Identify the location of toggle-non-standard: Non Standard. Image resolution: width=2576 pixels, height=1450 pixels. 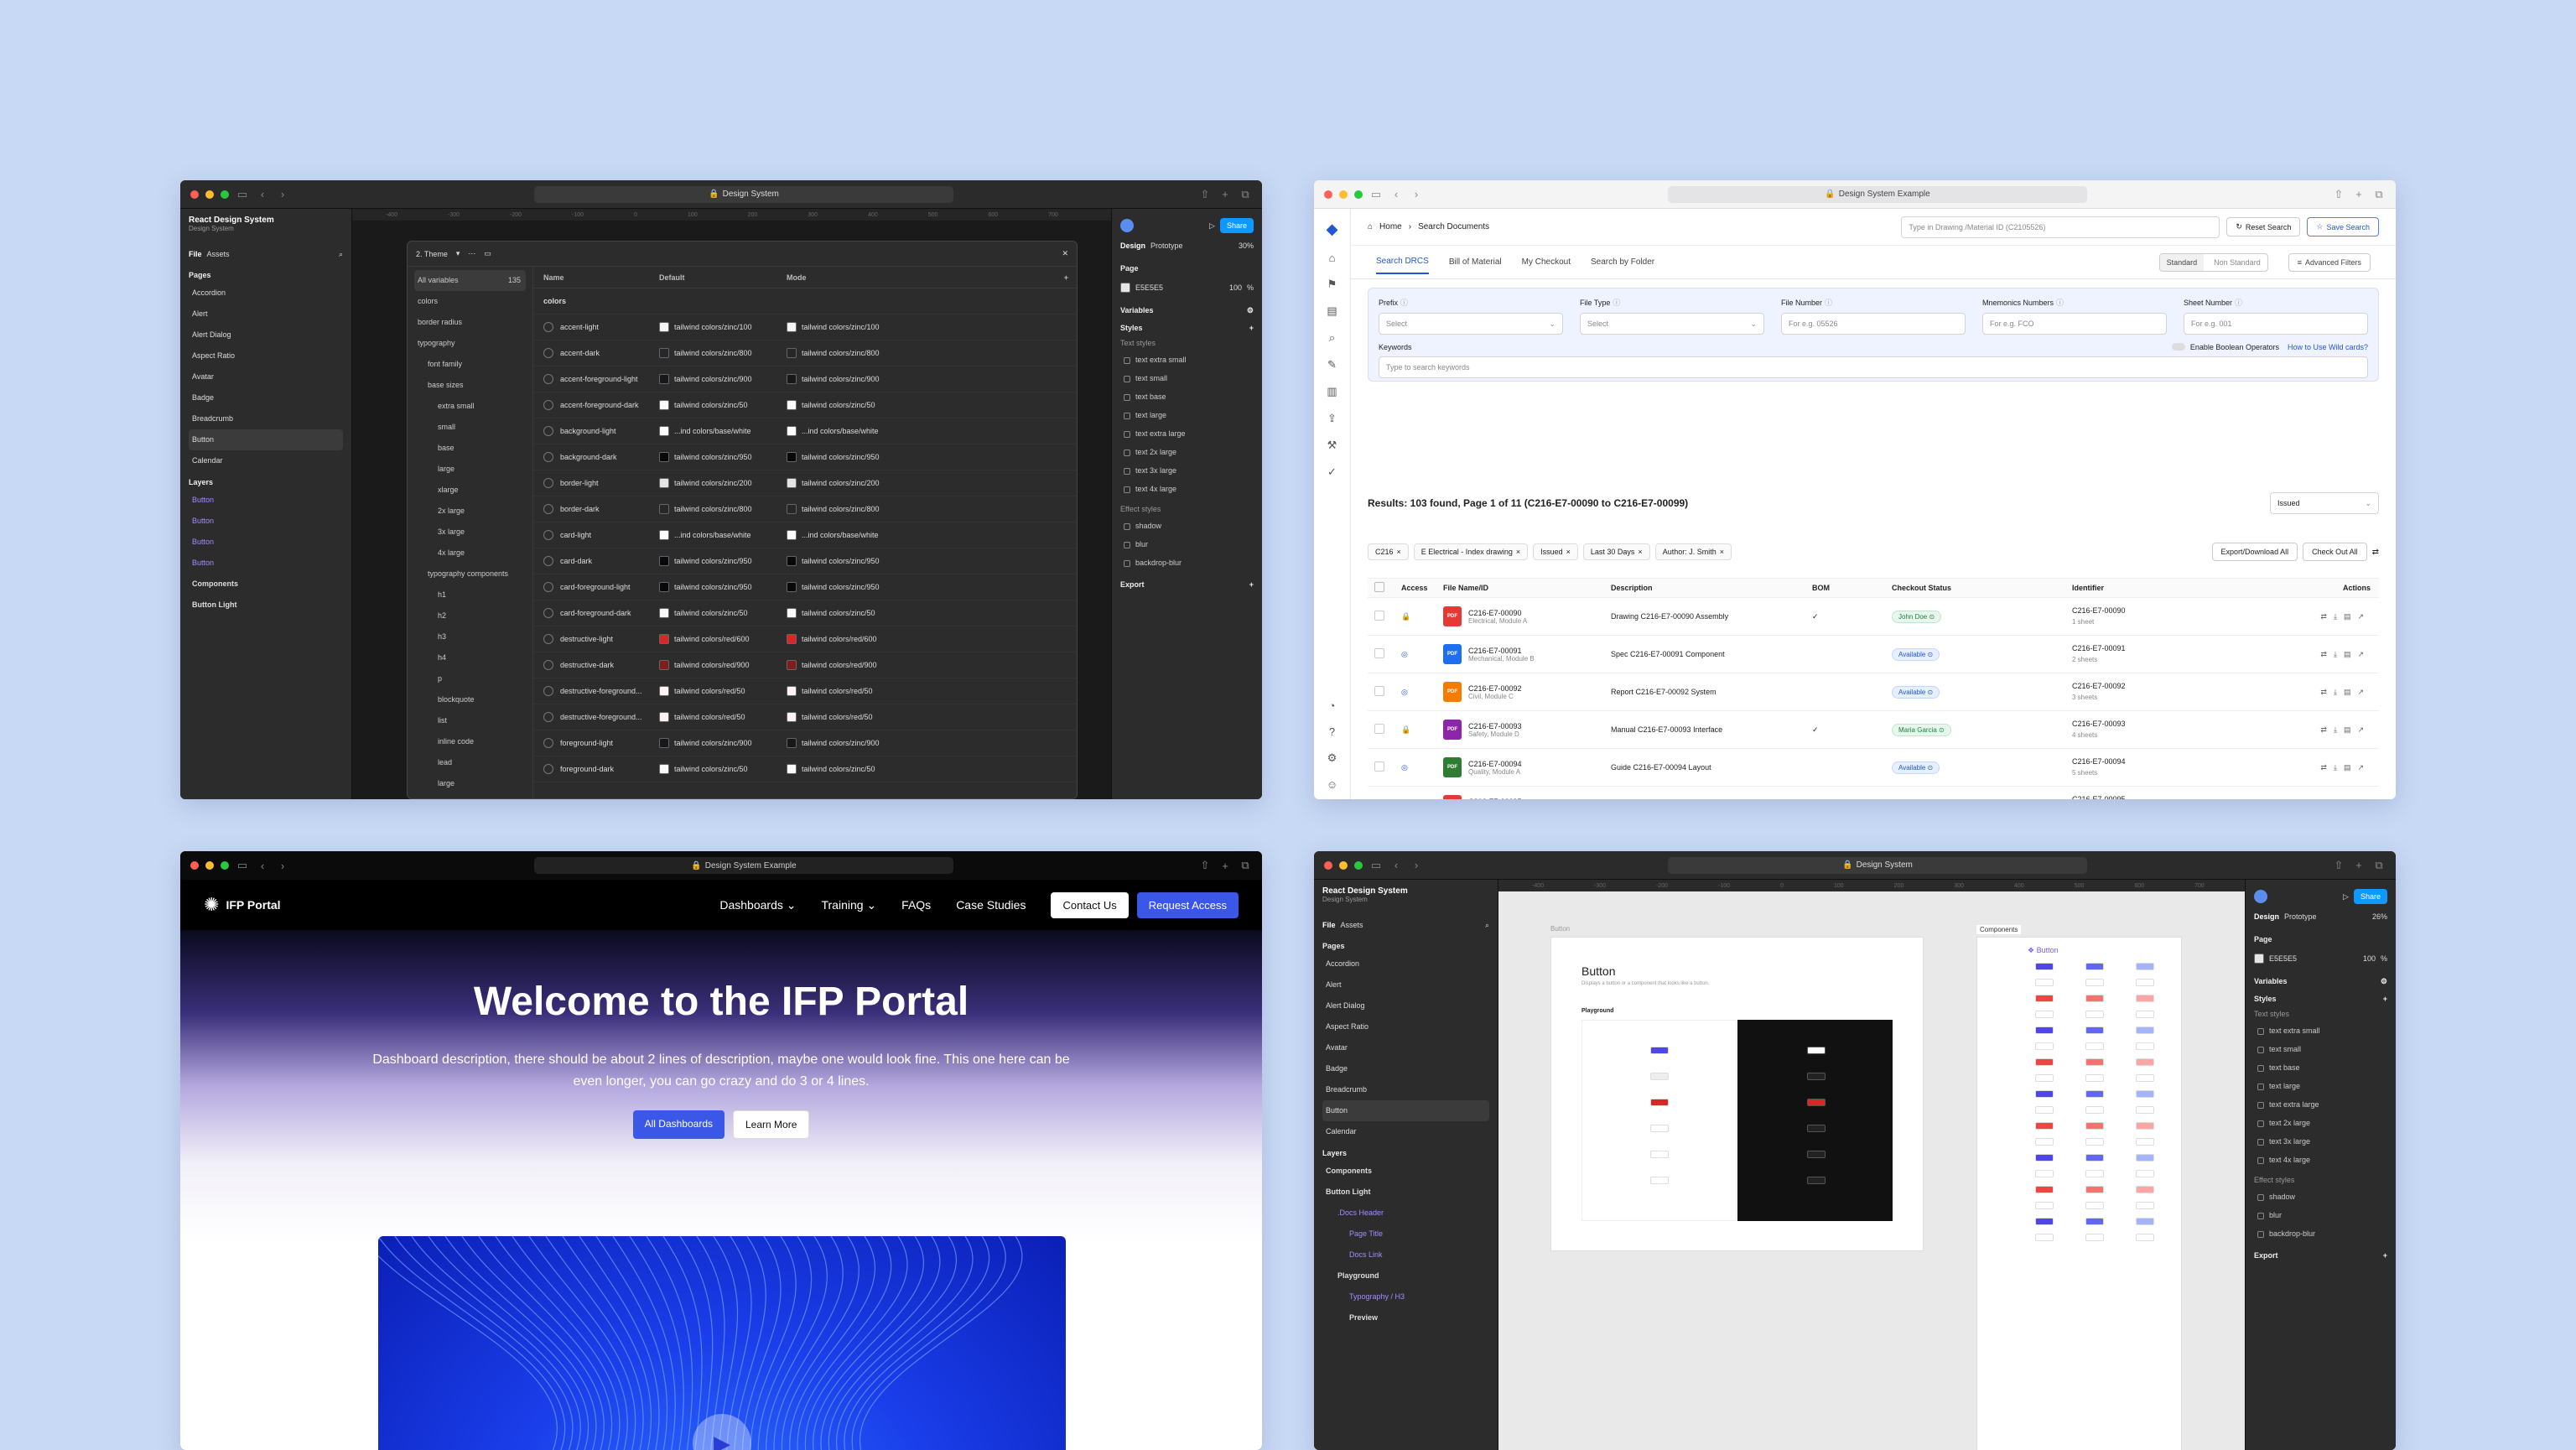
(2237, 262).